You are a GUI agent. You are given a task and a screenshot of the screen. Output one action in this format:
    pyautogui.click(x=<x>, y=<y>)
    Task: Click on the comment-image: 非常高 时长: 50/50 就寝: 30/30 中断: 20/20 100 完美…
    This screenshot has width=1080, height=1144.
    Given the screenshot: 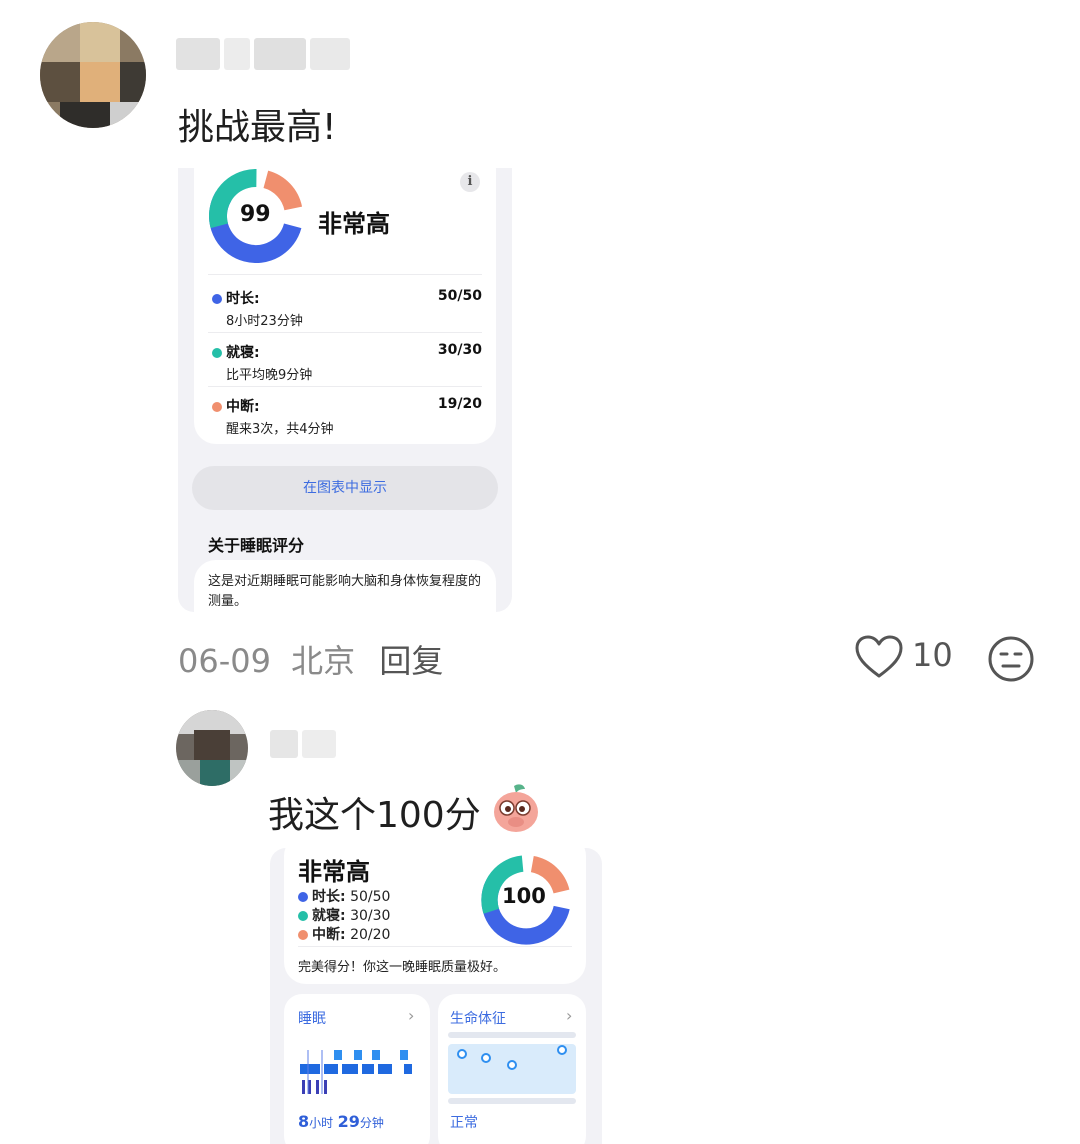 What is the action you would take?
    pyautogui.click(x=436, y=996)
    